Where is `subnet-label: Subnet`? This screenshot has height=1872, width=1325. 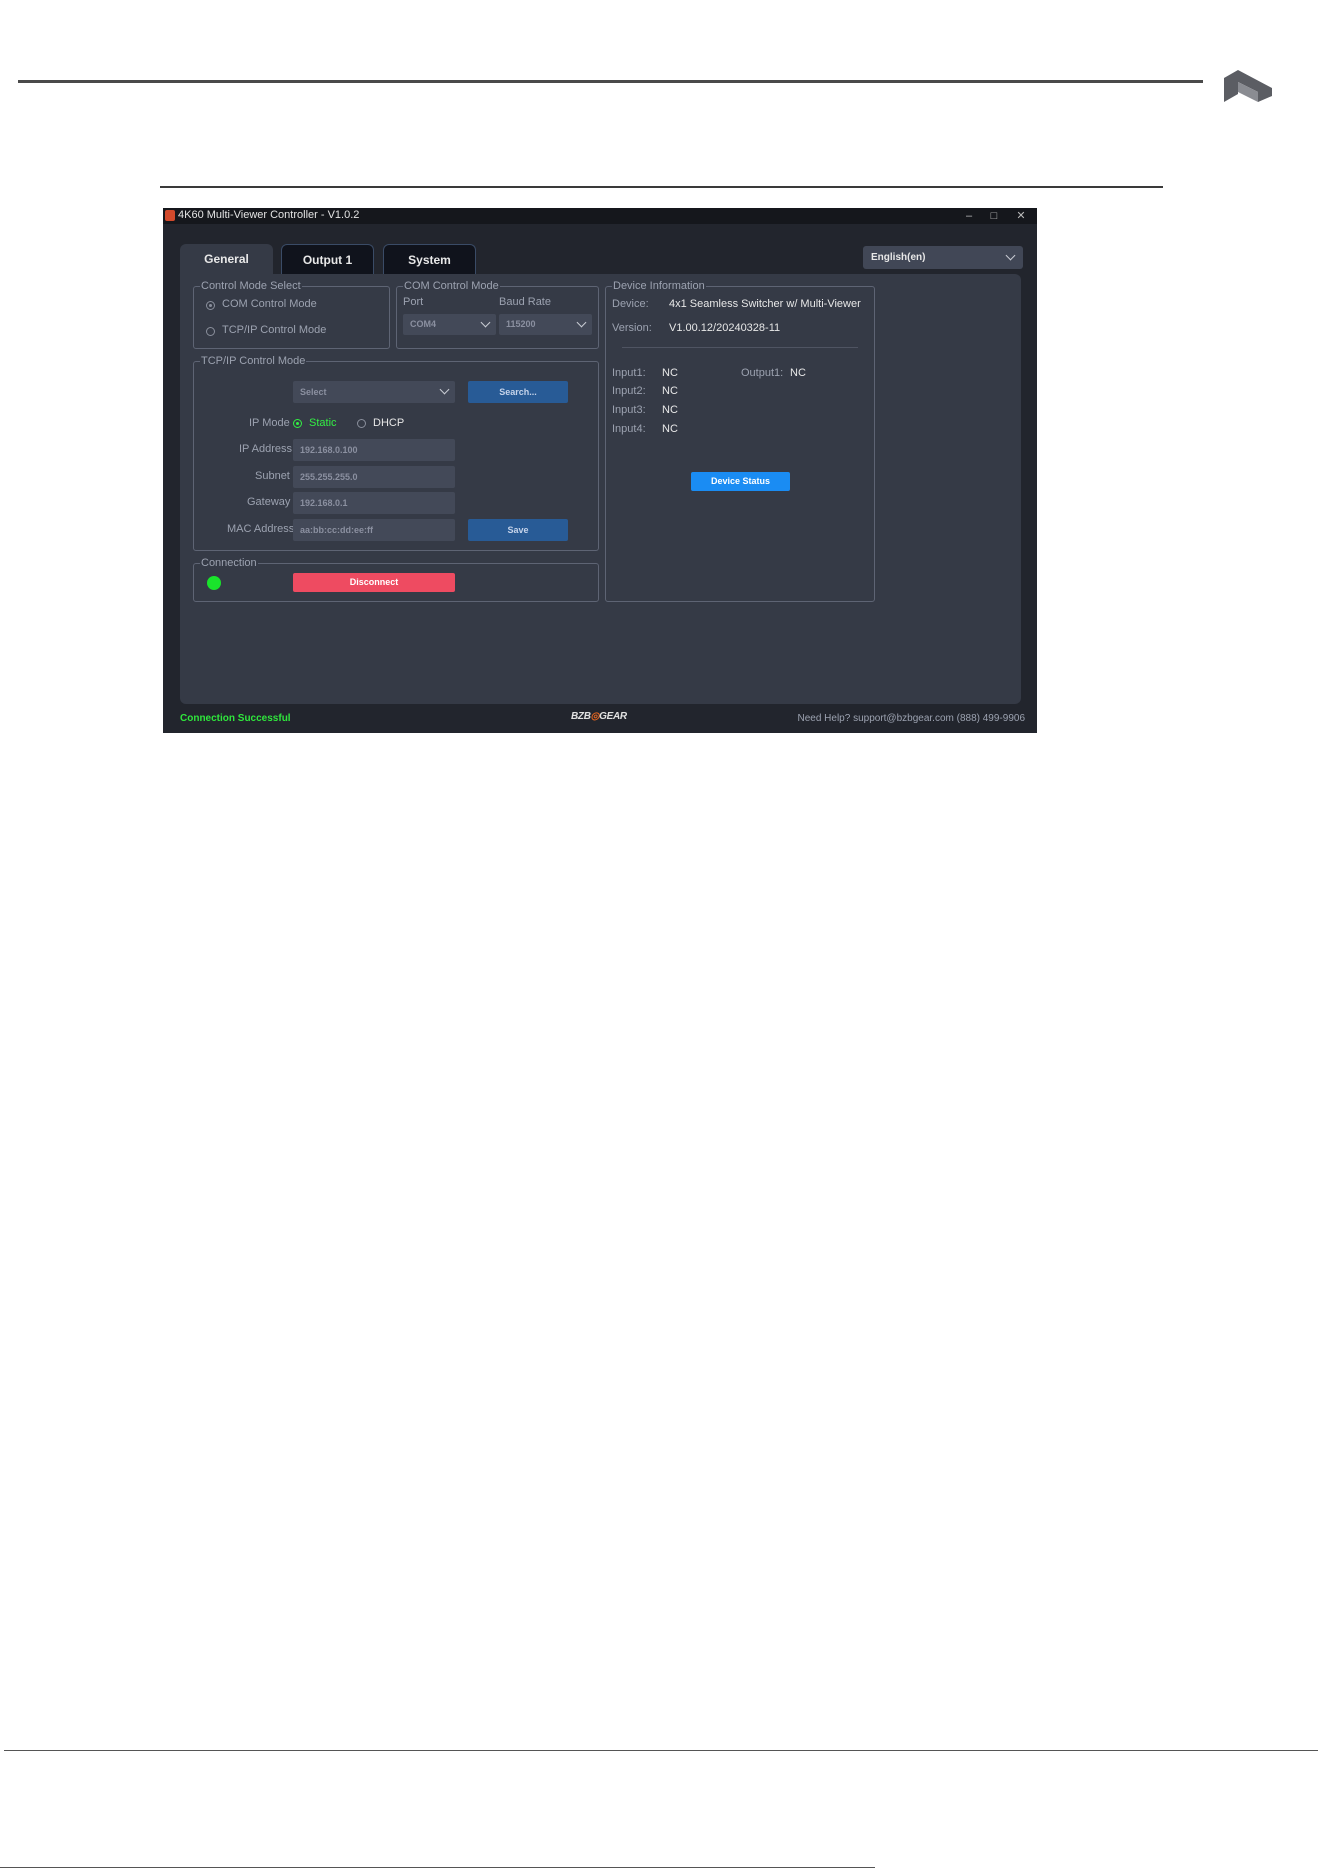
subnet-label: Subnet is located at coordinates (272, 476).